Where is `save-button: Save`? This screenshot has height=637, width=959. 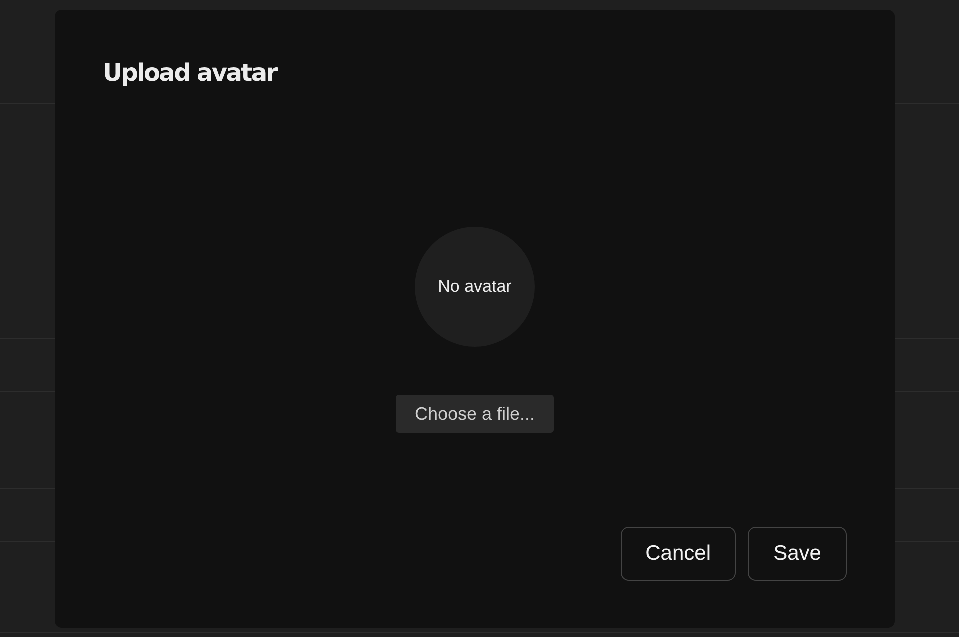
save-button: Save is located at coordinates (797, 554).